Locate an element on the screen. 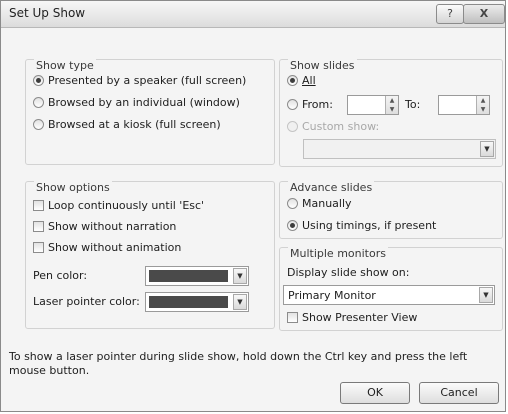 The width and height of the screenshot is (508, 414). pen-color-swatch is located at coordinates (188, 276).